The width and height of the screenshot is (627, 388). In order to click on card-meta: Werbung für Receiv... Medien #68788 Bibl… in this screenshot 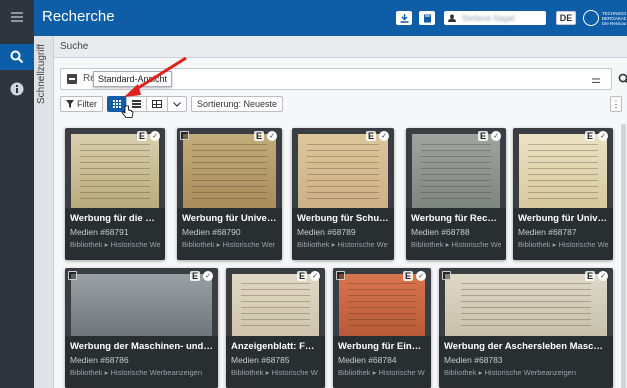, I will do `click(456, 234)`.